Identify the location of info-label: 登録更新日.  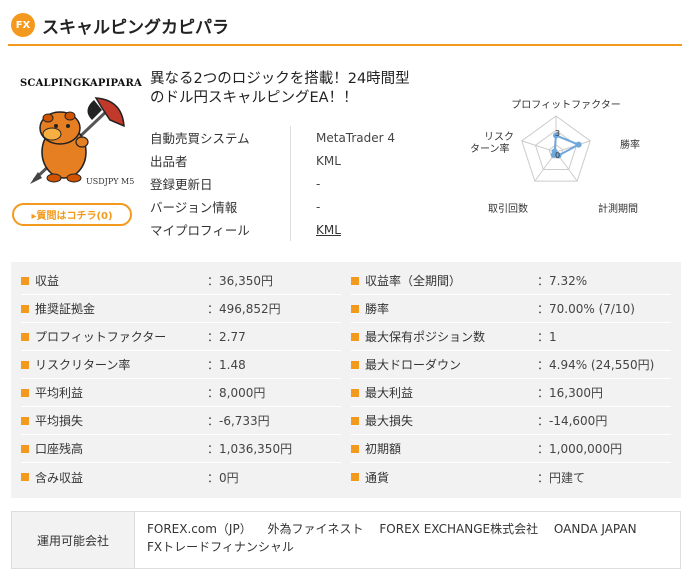
(181, 184).